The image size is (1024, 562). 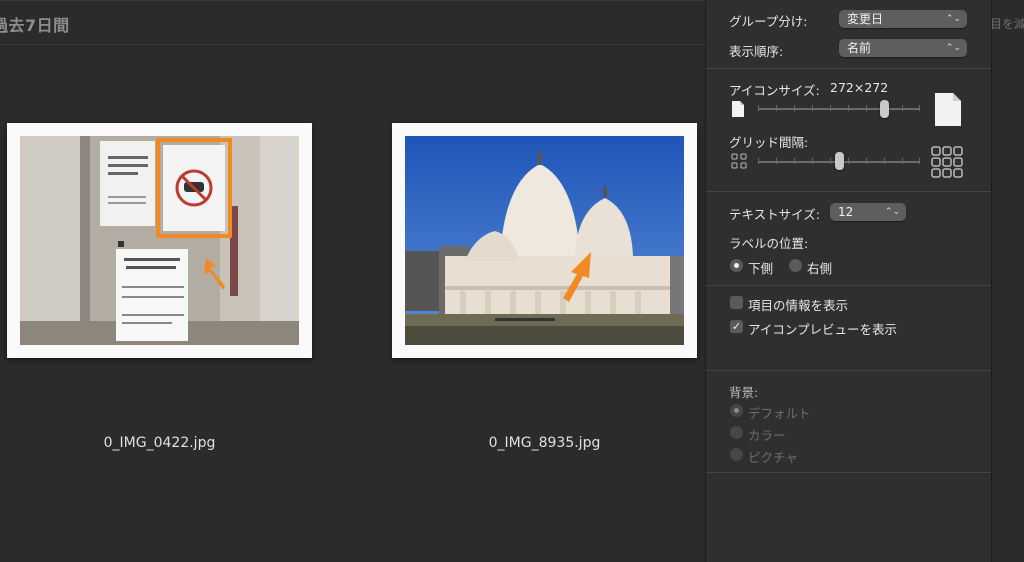 I want to click on label-position-right-radio, so click(x=795, y=265).